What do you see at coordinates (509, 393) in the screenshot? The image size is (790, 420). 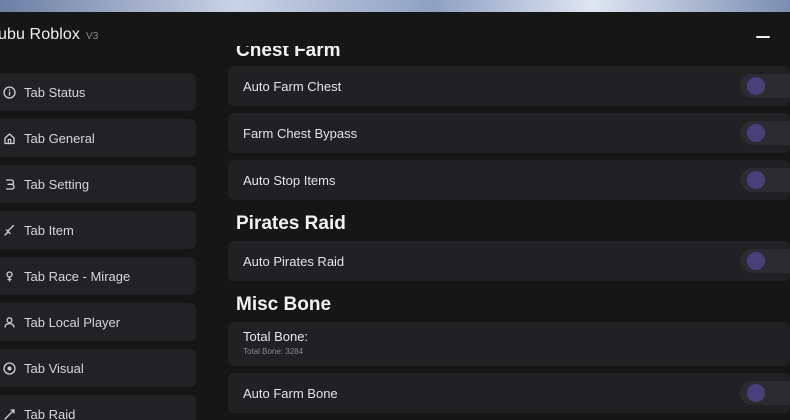 I see `toggle-row-auto-farm-bone: Auto Farm Bone` at bounding box center [509, 393].